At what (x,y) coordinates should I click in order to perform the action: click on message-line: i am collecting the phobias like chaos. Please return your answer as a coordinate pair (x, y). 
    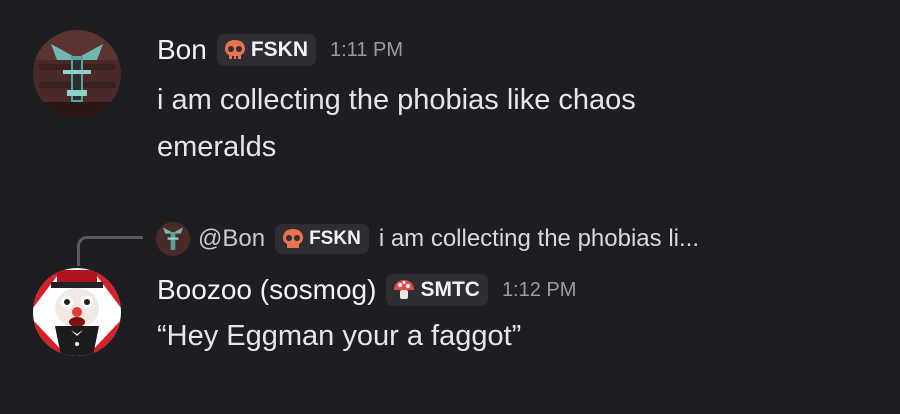
    Looking at the image, I should click on (396, 100).